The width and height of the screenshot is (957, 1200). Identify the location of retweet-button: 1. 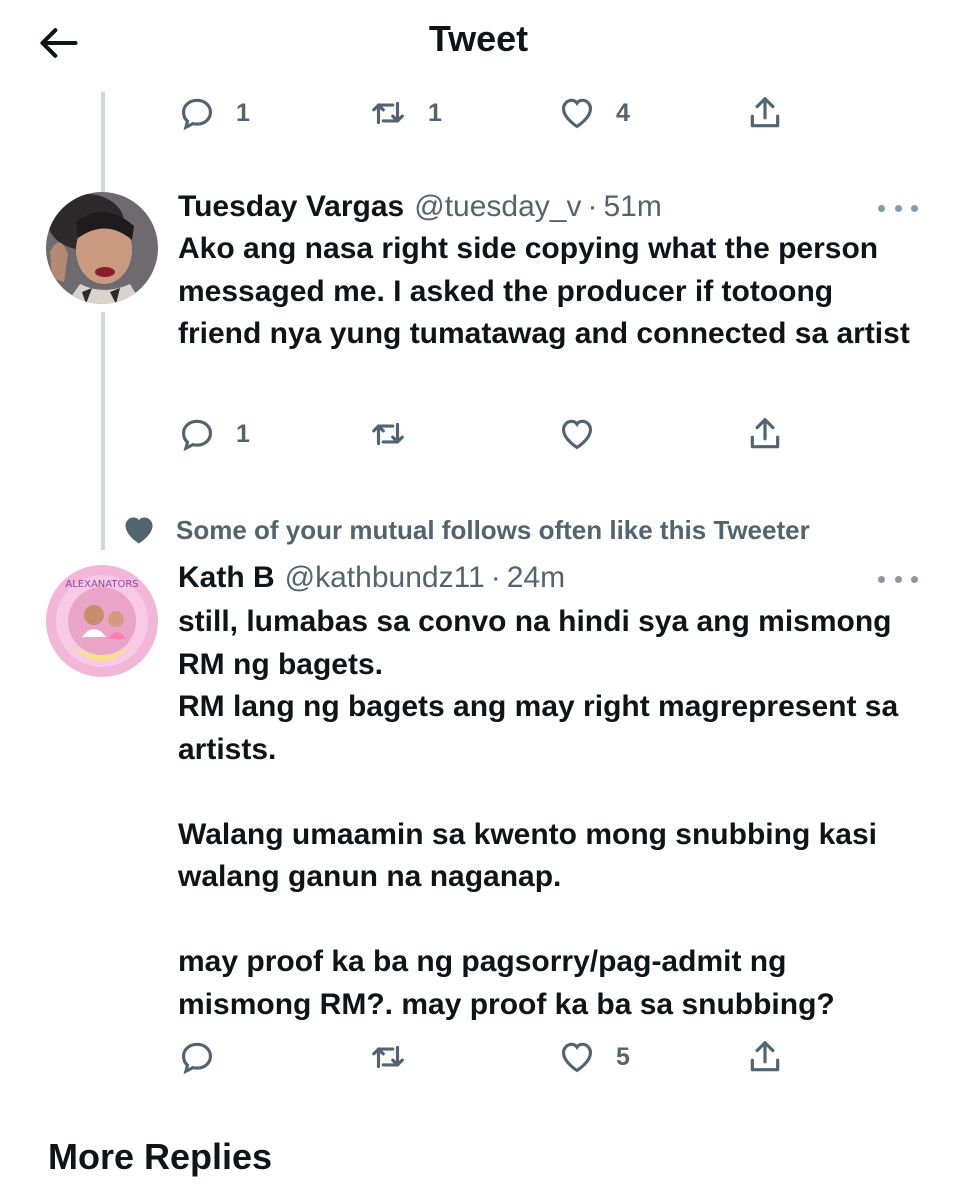
(405, 113).